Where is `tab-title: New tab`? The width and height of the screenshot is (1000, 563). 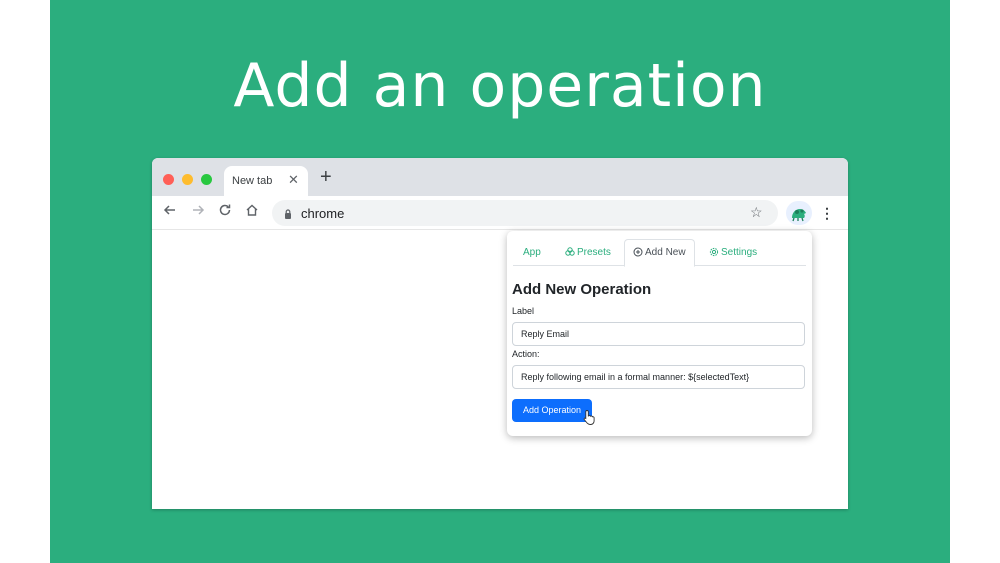
tab-title: New tab is located at coordinates (252, 181).